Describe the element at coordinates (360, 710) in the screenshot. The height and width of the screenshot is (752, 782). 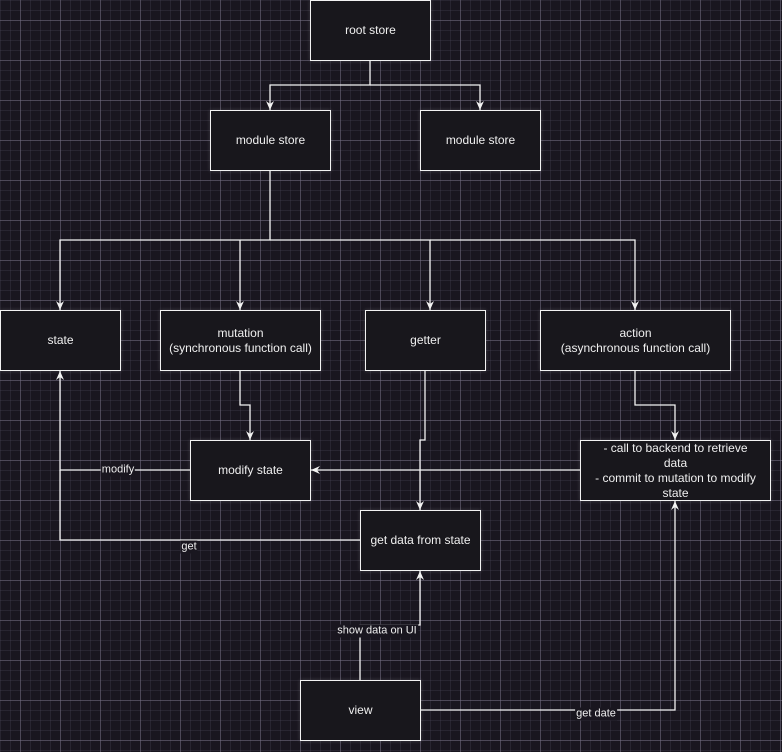
I see `node-view: view` at that location.